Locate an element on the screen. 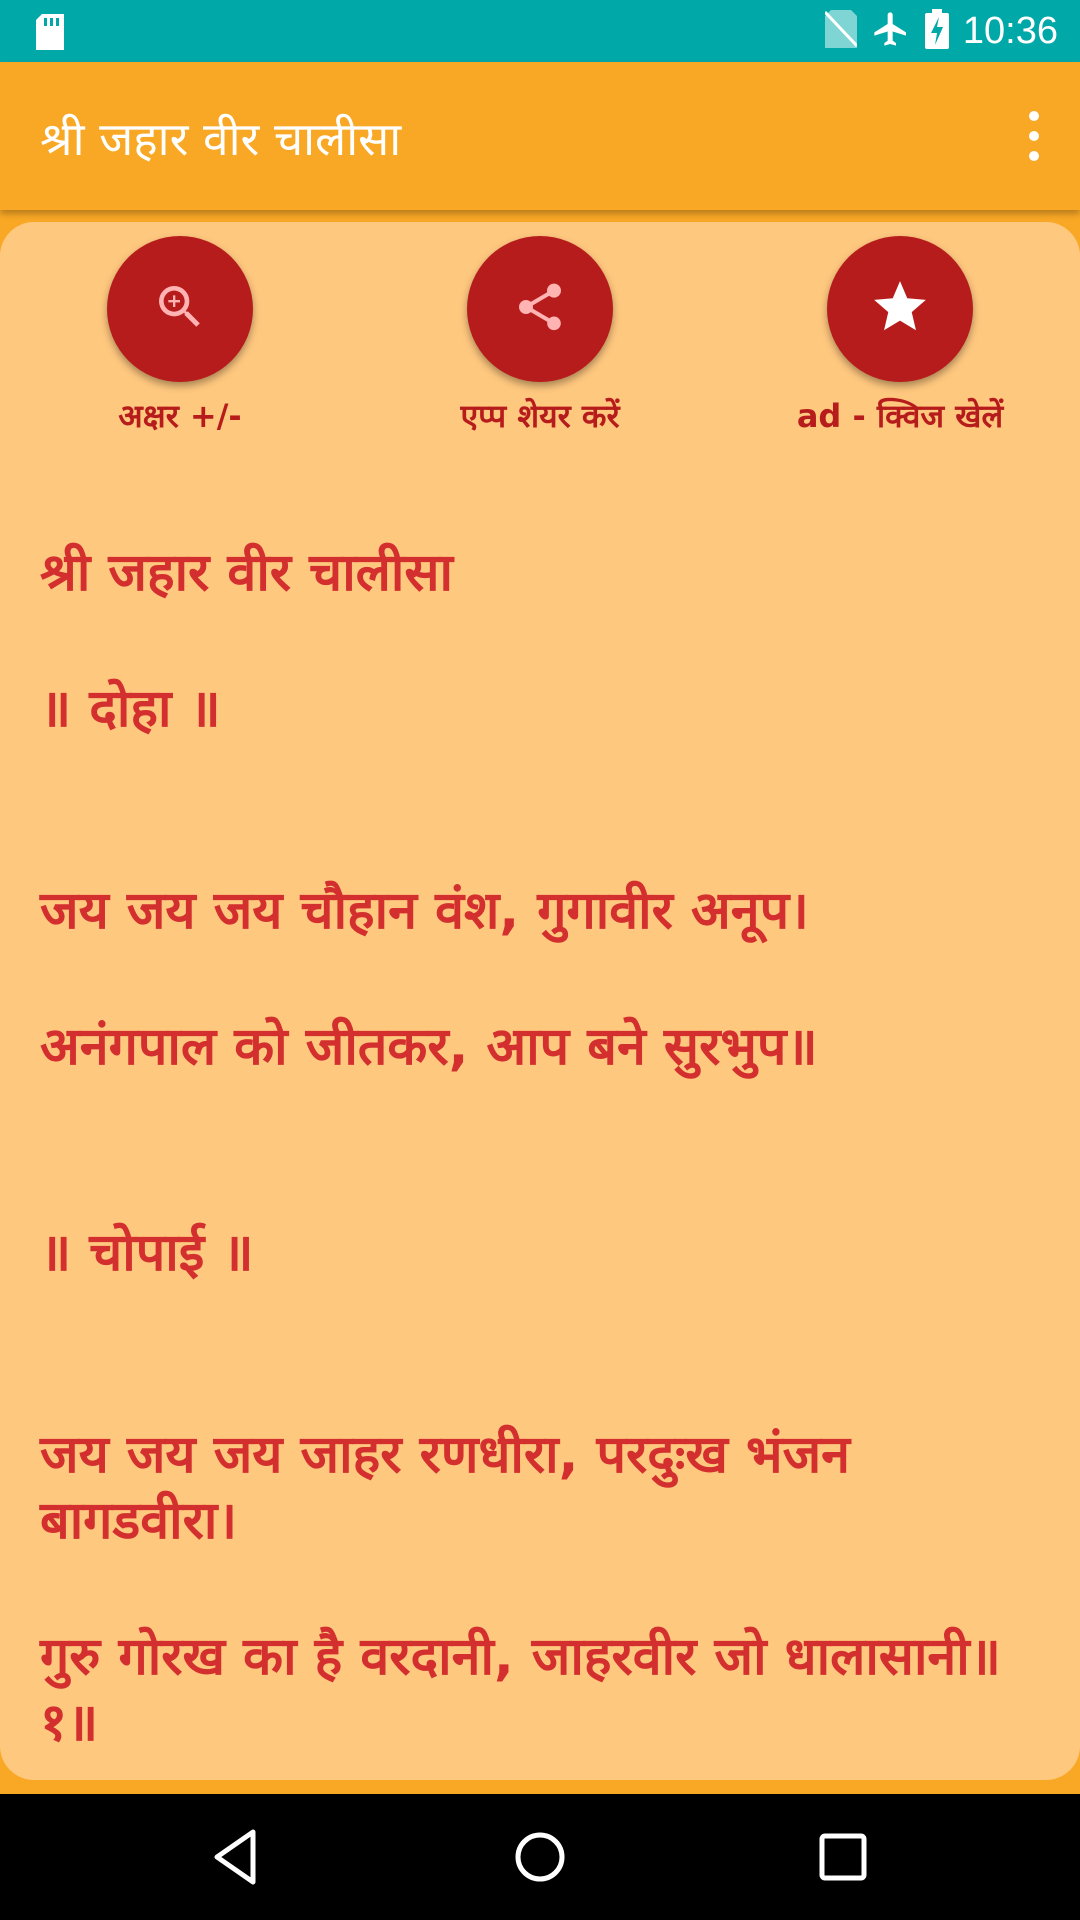 This screenshot has height=1920, width=1080. navigation-bar is located at coordinates (540, 1857).